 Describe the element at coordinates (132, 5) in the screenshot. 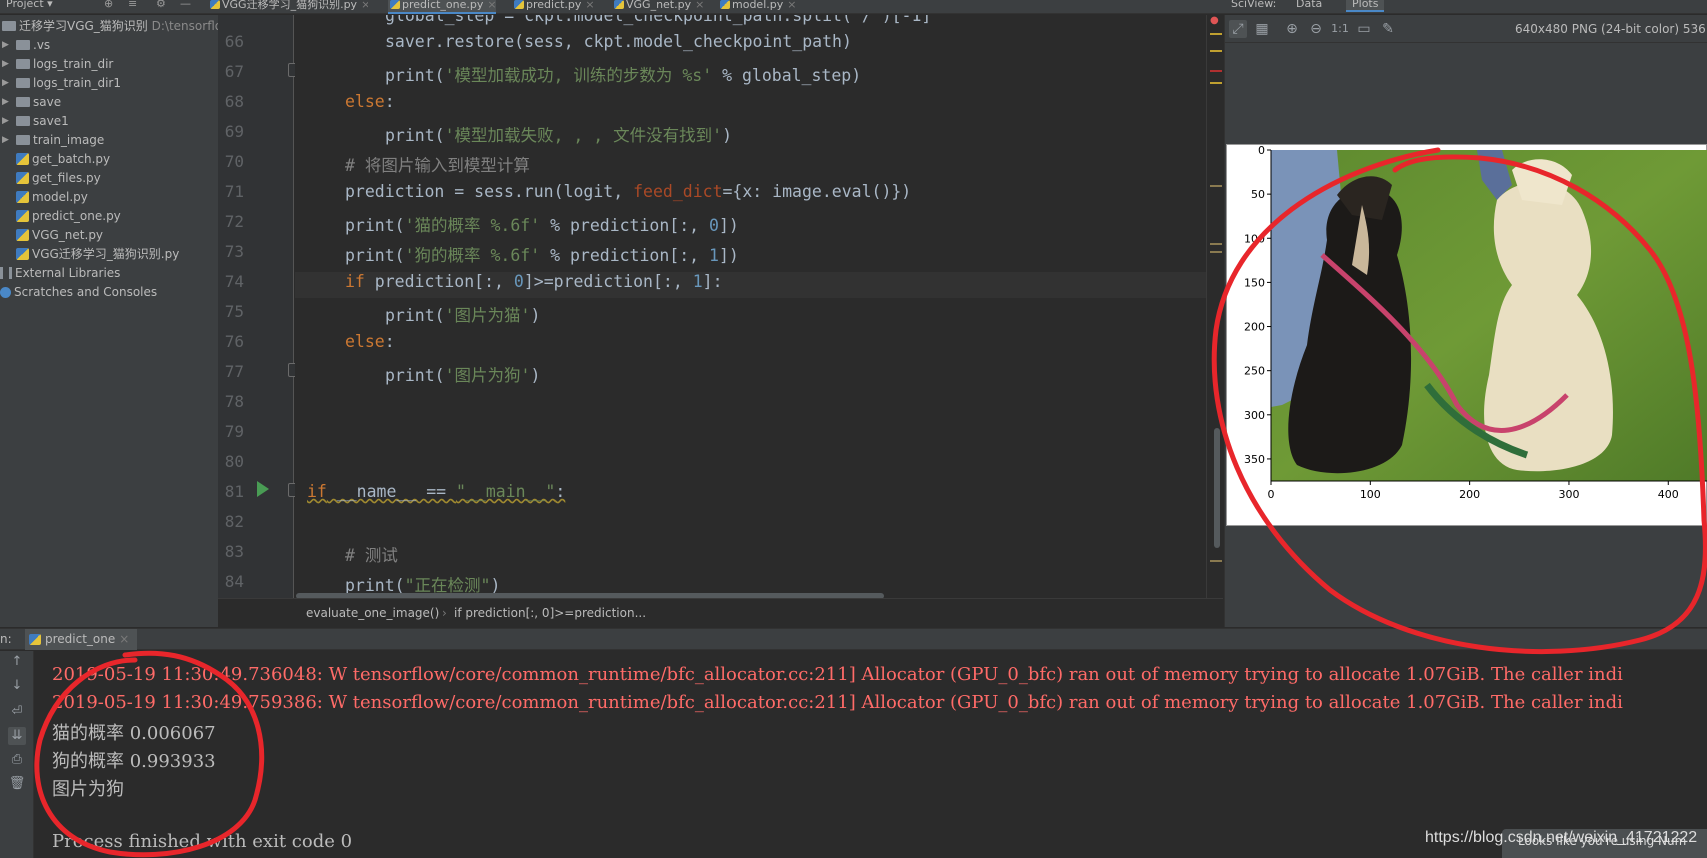

I see `collapse-icon: ≡` at that location.